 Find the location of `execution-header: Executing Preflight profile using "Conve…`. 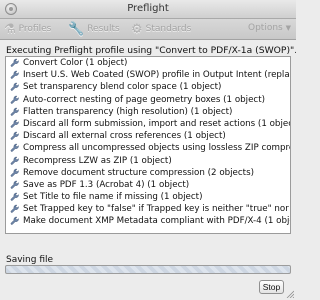

execution-header: Executing Preflight profile using "Conve… is located at coordinates (151, 50).